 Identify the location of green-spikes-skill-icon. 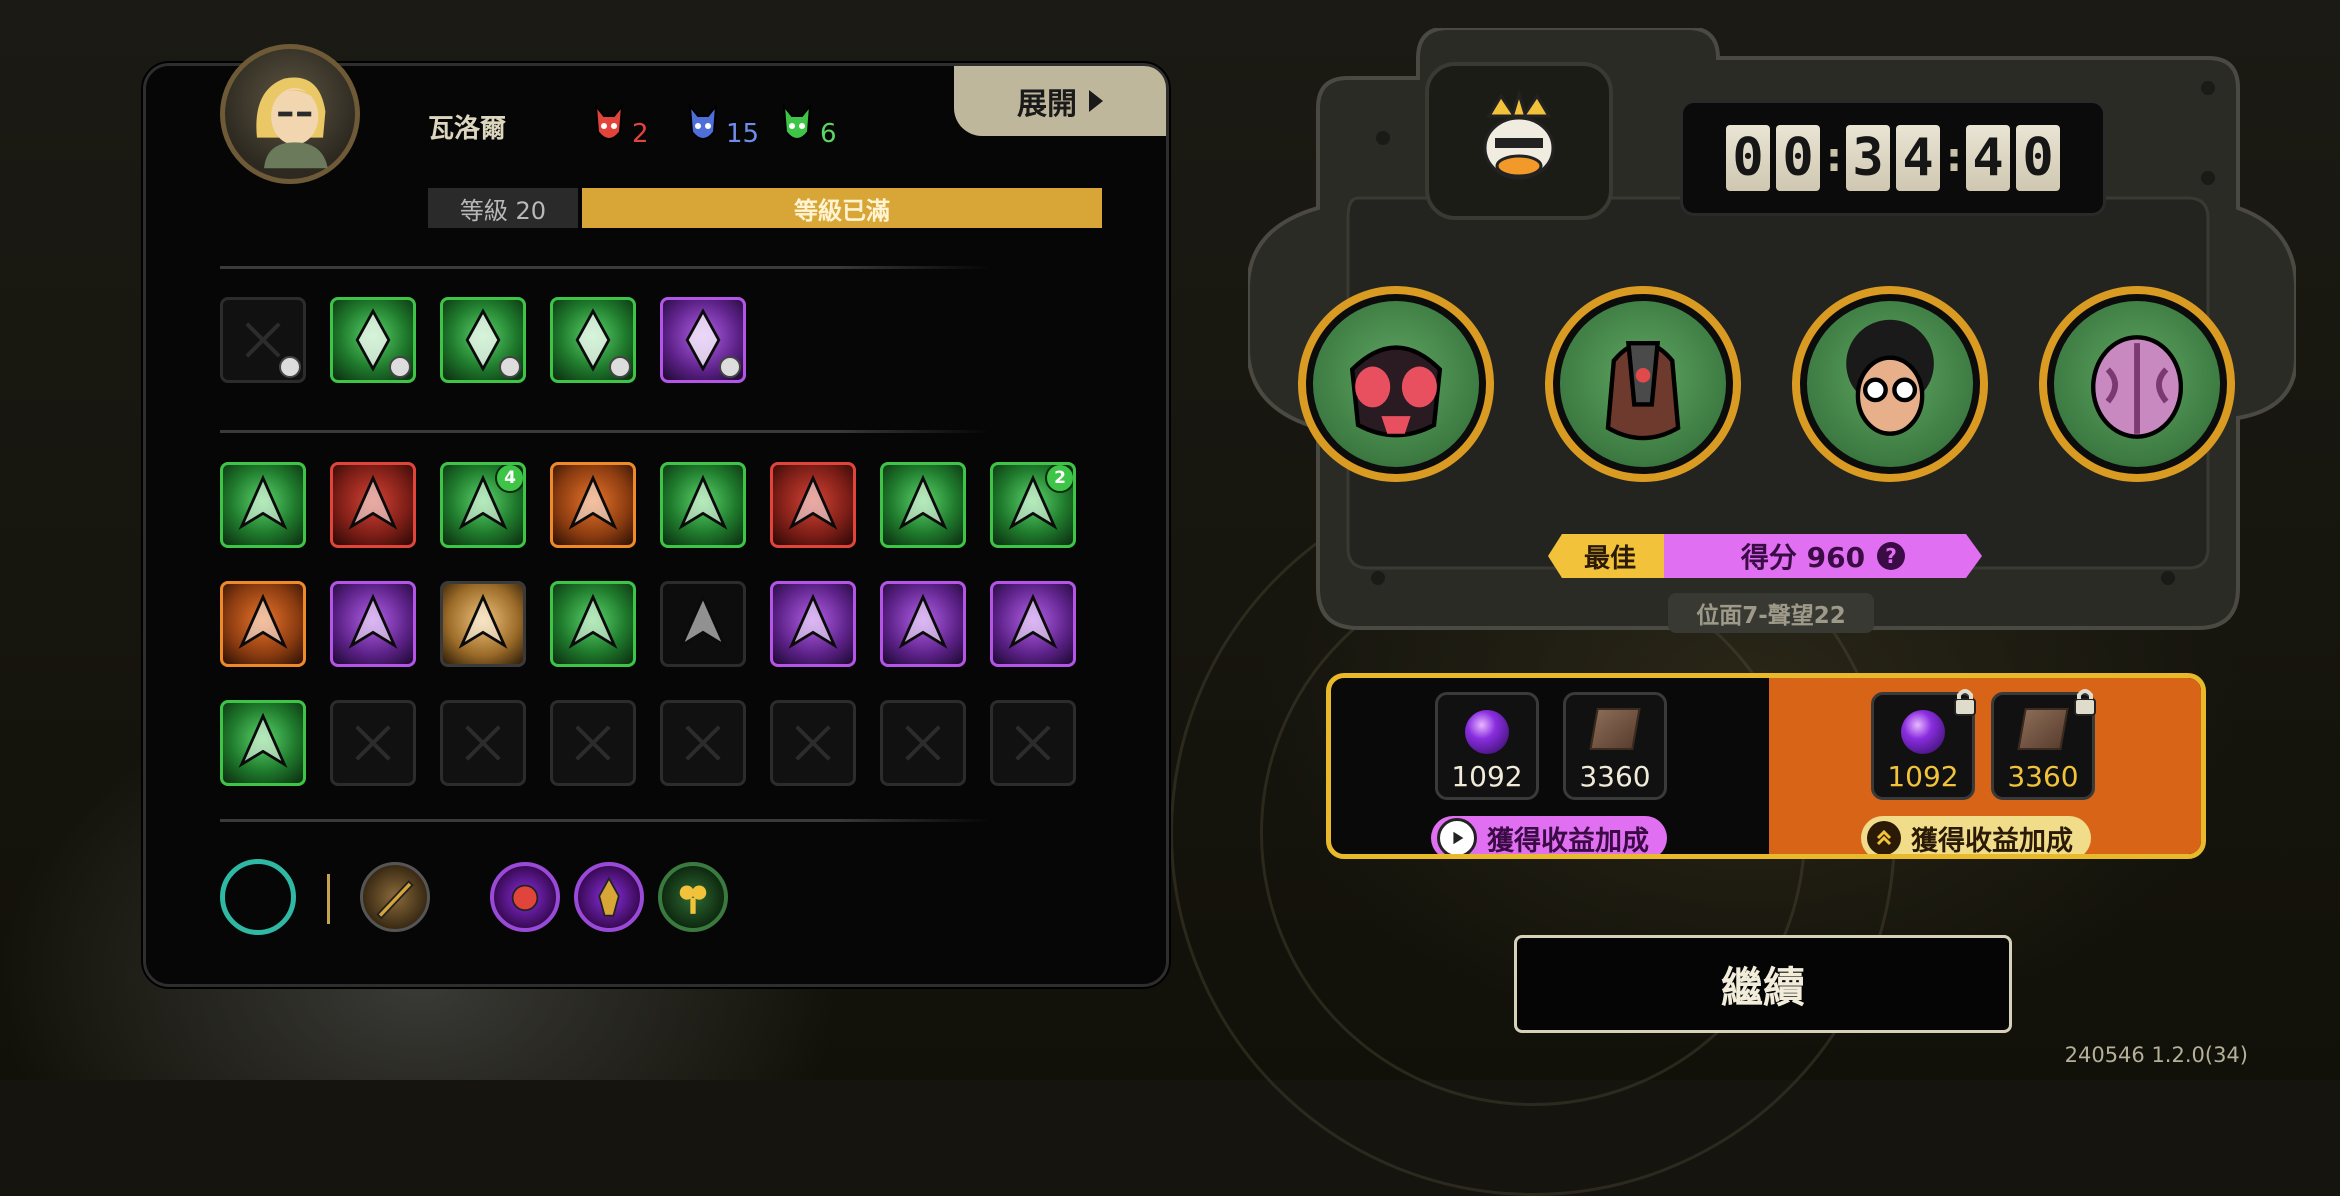
(483, 340).